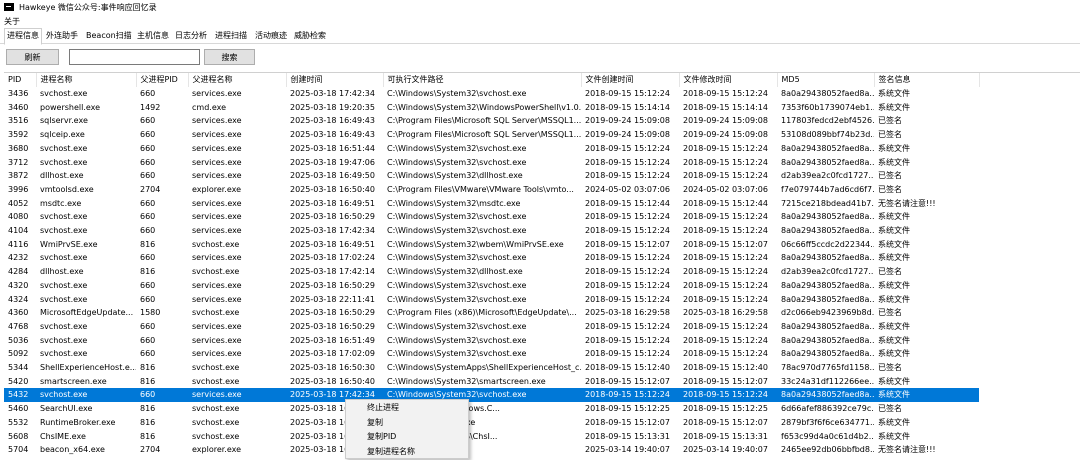 The image size is (1080, 460). Describe the element at coordinates (62, 36) in the screenshot. I see `tab-outbound-helper: 外连助手` at that location.